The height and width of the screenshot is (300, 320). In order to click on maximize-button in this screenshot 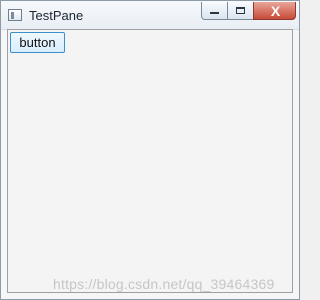, I will do `click(240, 11)`.